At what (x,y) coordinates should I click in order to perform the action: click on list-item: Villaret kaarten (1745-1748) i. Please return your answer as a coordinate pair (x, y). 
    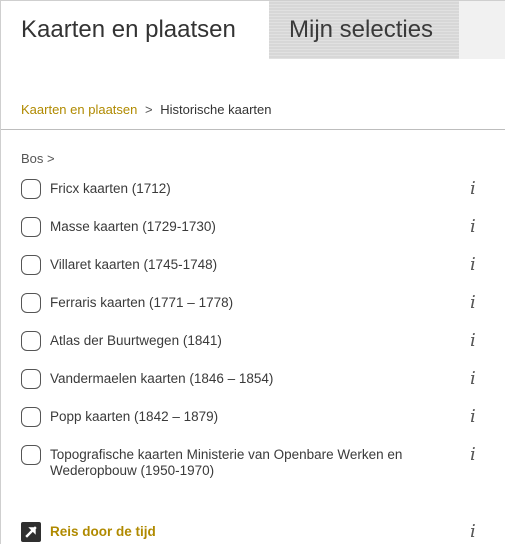
    Looking at the image, I should click on (253, 274).